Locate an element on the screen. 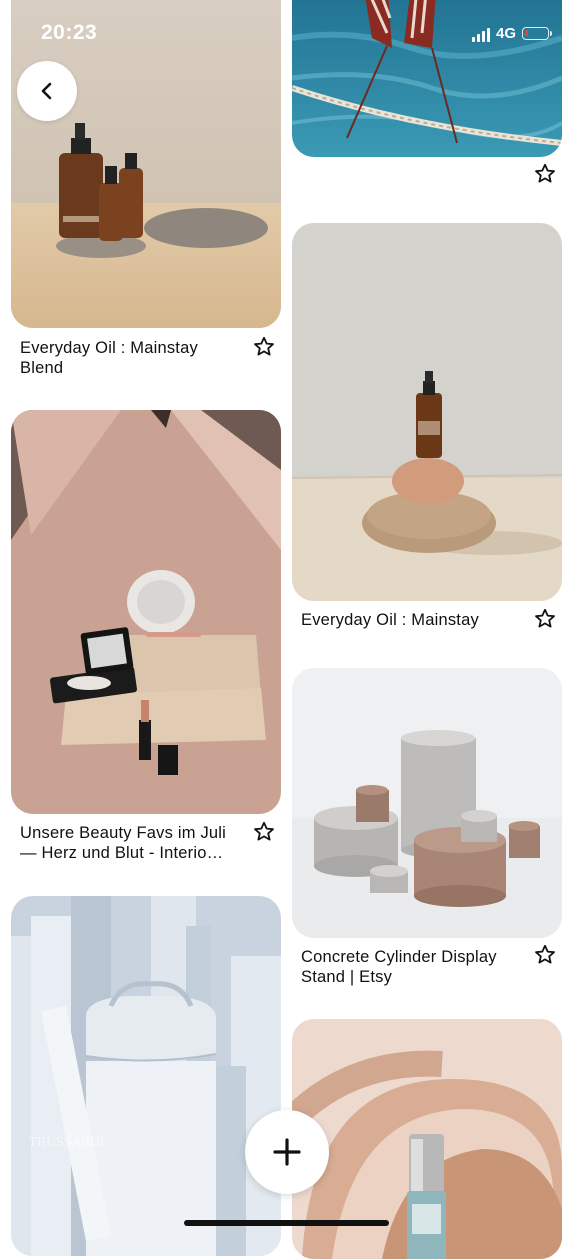  pin-title: Concrete Cylinder Display Stand | Etsy is located at coordinates (399, 967).